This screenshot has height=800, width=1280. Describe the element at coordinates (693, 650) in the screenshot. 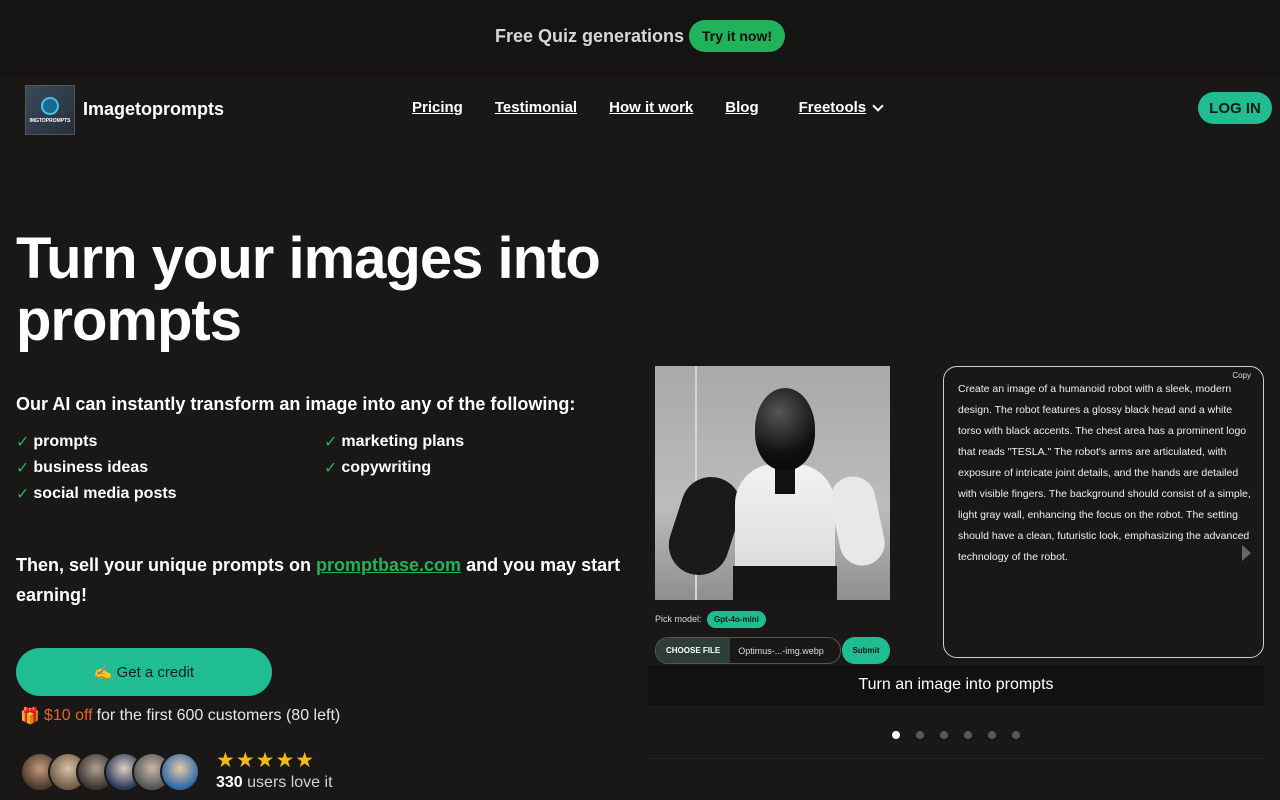

I see `choose-file-button: CHOOSE FILE` at that location.